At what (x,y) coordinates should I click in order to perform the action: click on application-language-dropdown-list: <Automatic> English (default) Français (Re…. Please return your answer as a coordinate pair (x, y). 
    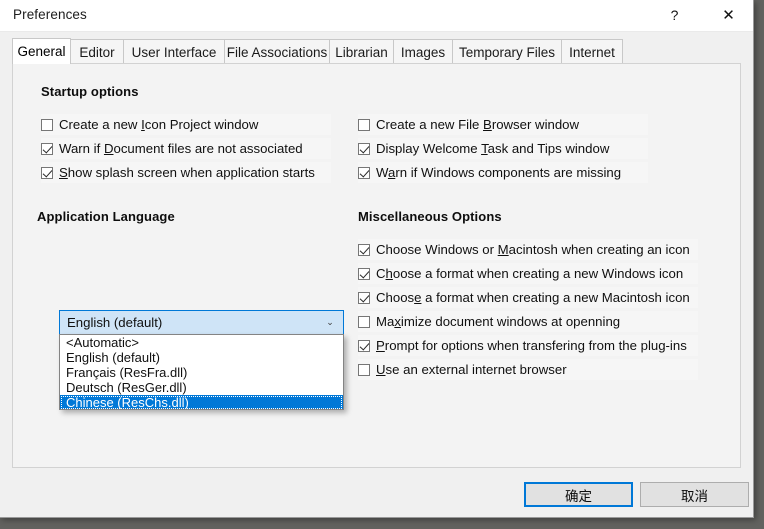
    Looking at the image, I should click on (201, 372).